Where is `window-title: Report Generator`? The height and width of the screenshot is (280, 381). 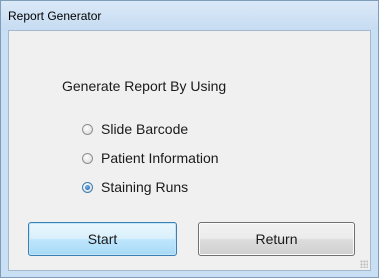 window-title: Report Generator is located at coordinates (55, 15).